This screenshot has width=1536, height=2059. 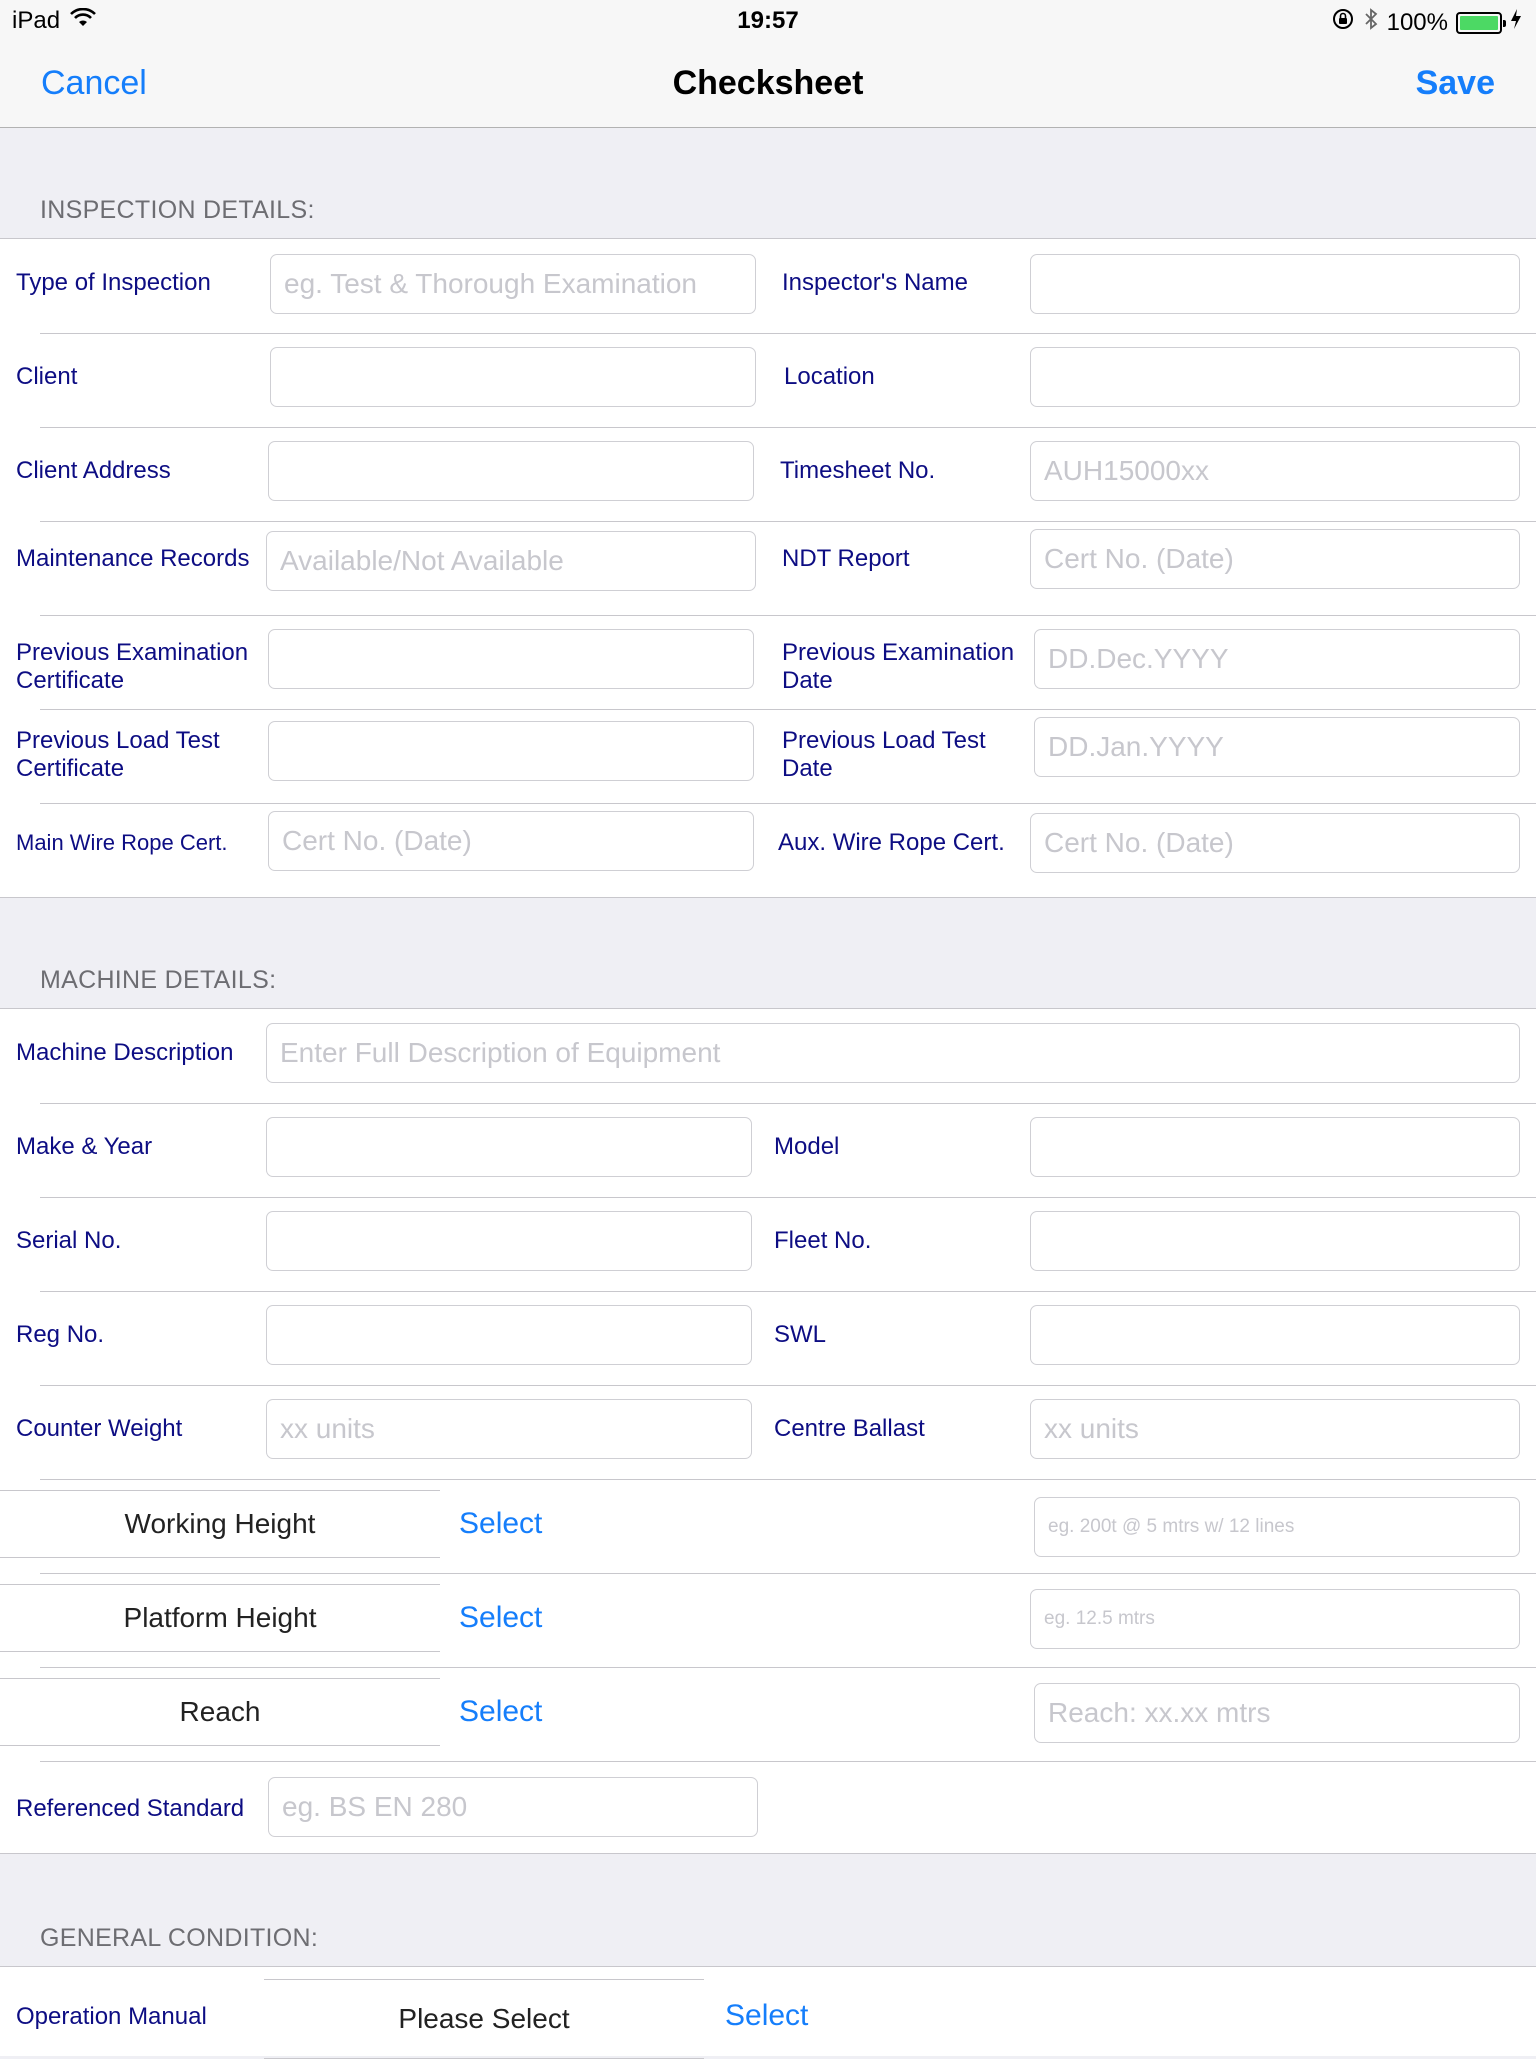 What do you see at coordinates (1516, 22) in the screenshot?
I see `charging-icon` at bounding box center [1516, 22].